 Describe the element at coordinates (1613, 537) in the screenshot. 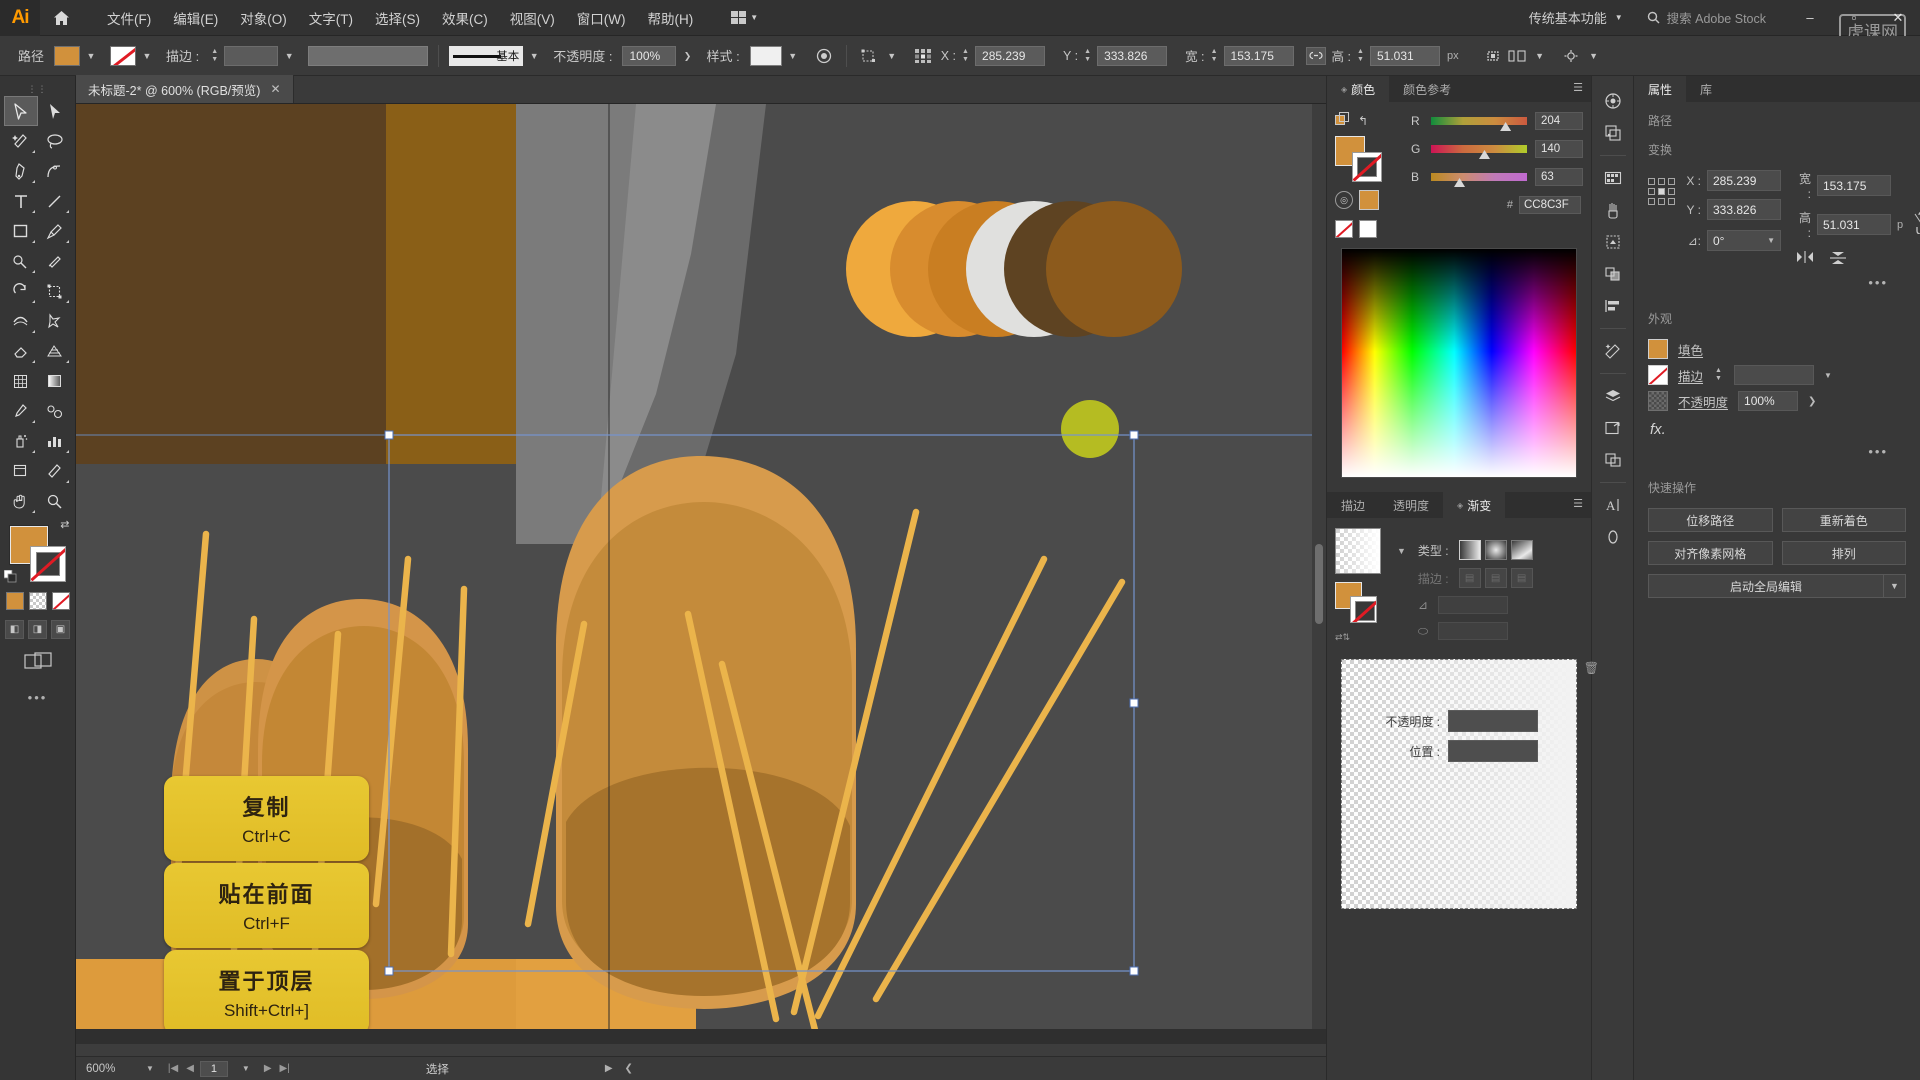

I see `glyphs-icon` at that location.